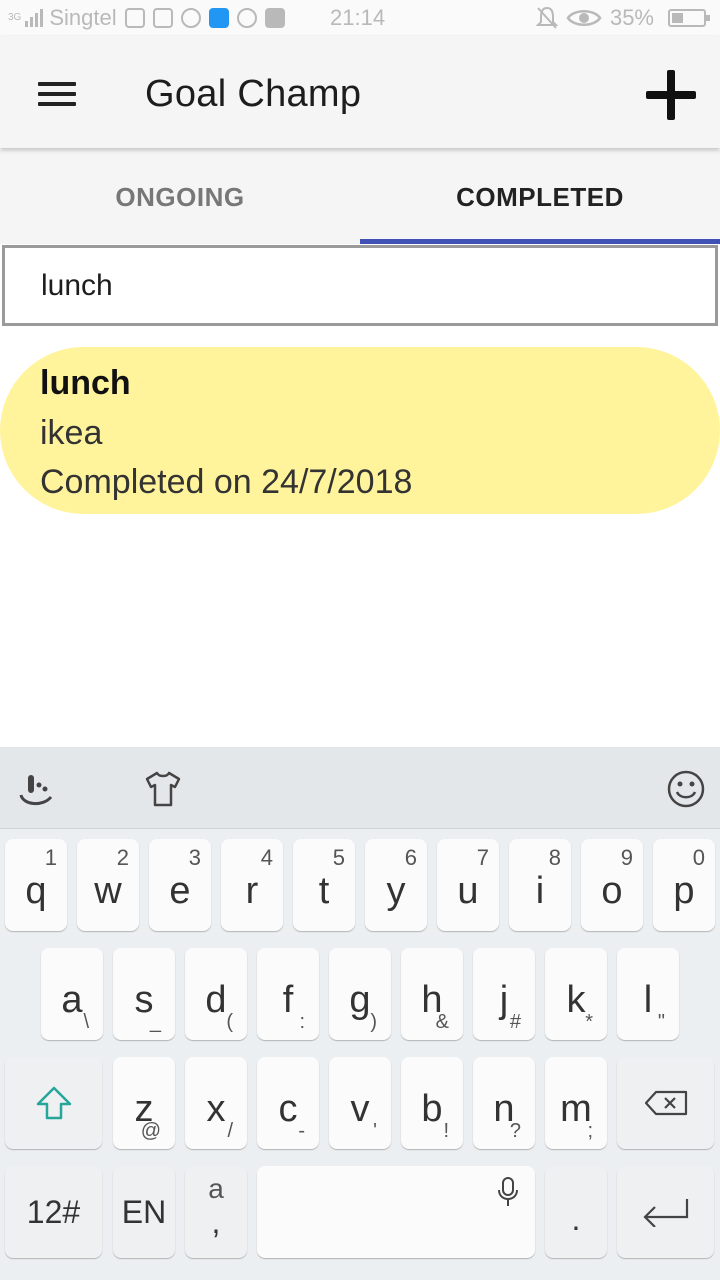 The width and height of the screenshot is (720, 1280). Describe the element at coordinates (396, 891) in the screenshot. I see `key-label: y` at that location.